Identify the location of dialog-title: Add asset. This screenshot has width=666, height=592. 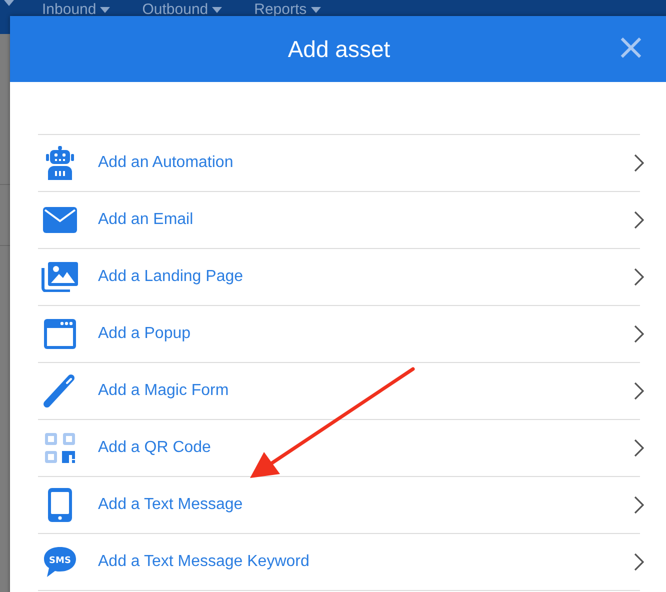
(339, 49).